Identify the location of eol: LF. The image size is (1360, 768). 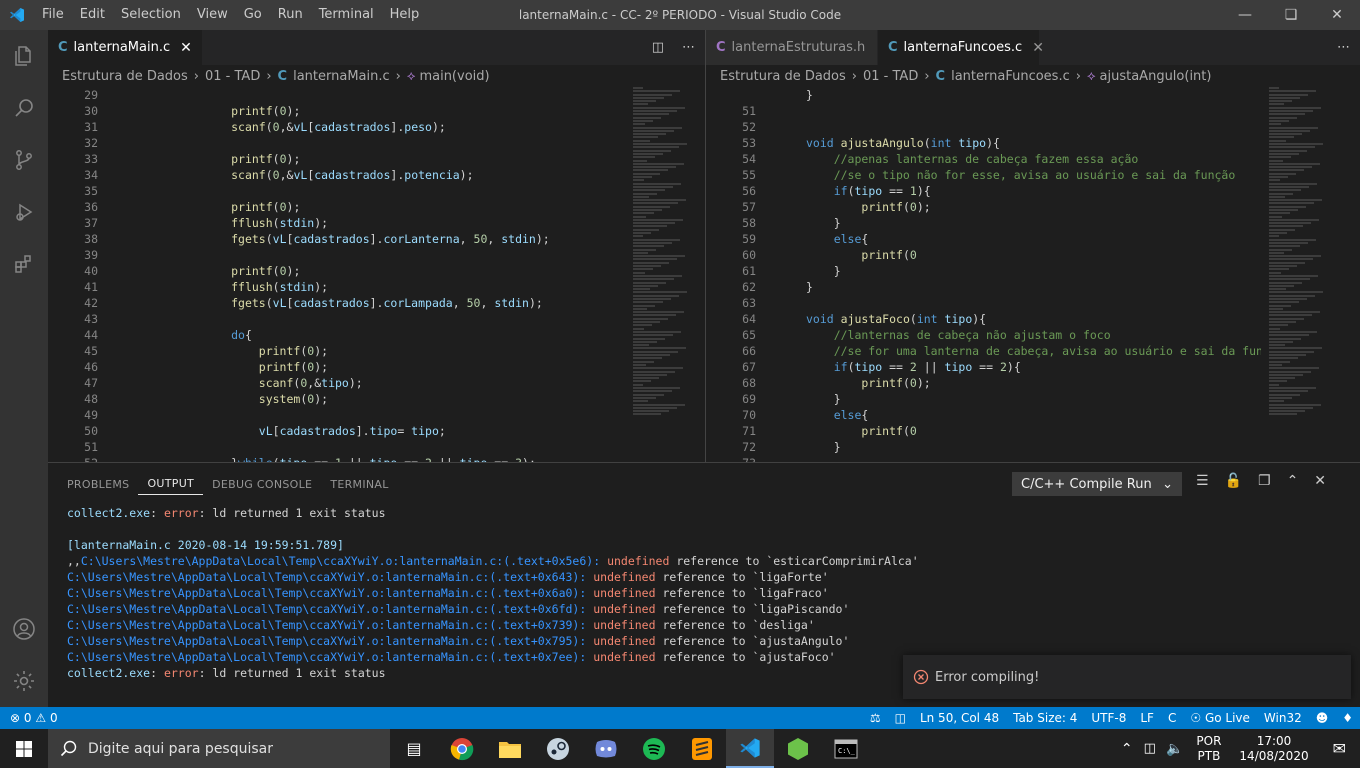
(1147, 718).